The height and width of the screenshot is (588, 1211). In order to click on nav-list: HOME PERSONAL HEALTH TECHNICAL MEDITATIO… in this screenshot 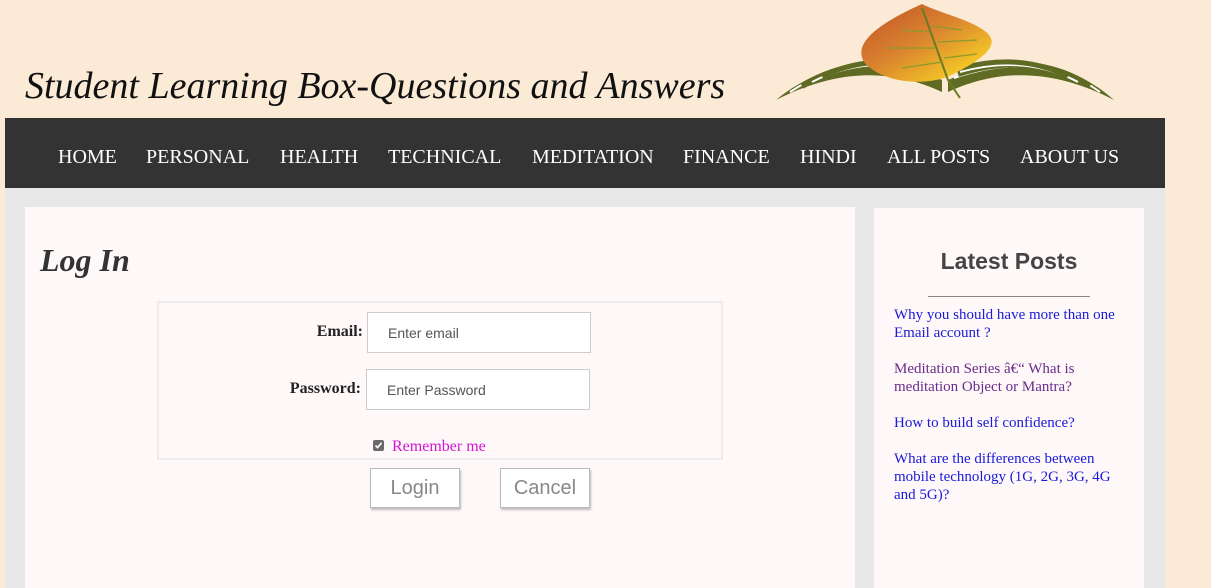, I will do `click(585, 153)`.